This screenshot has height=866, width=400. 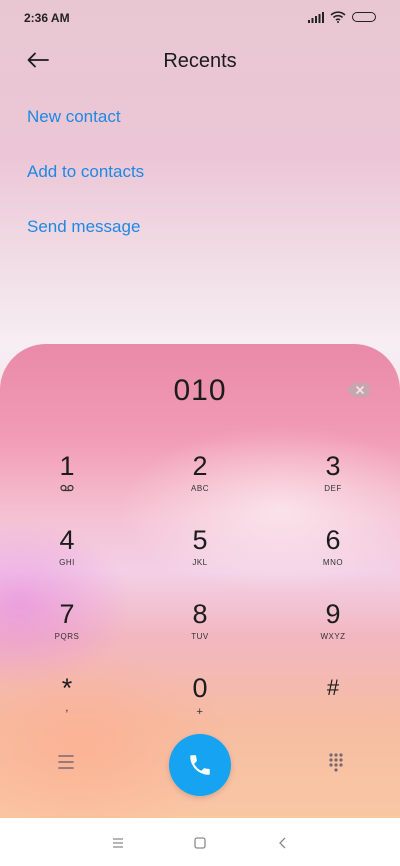 I want to click on phone-icon, so click(x=200, y=765).